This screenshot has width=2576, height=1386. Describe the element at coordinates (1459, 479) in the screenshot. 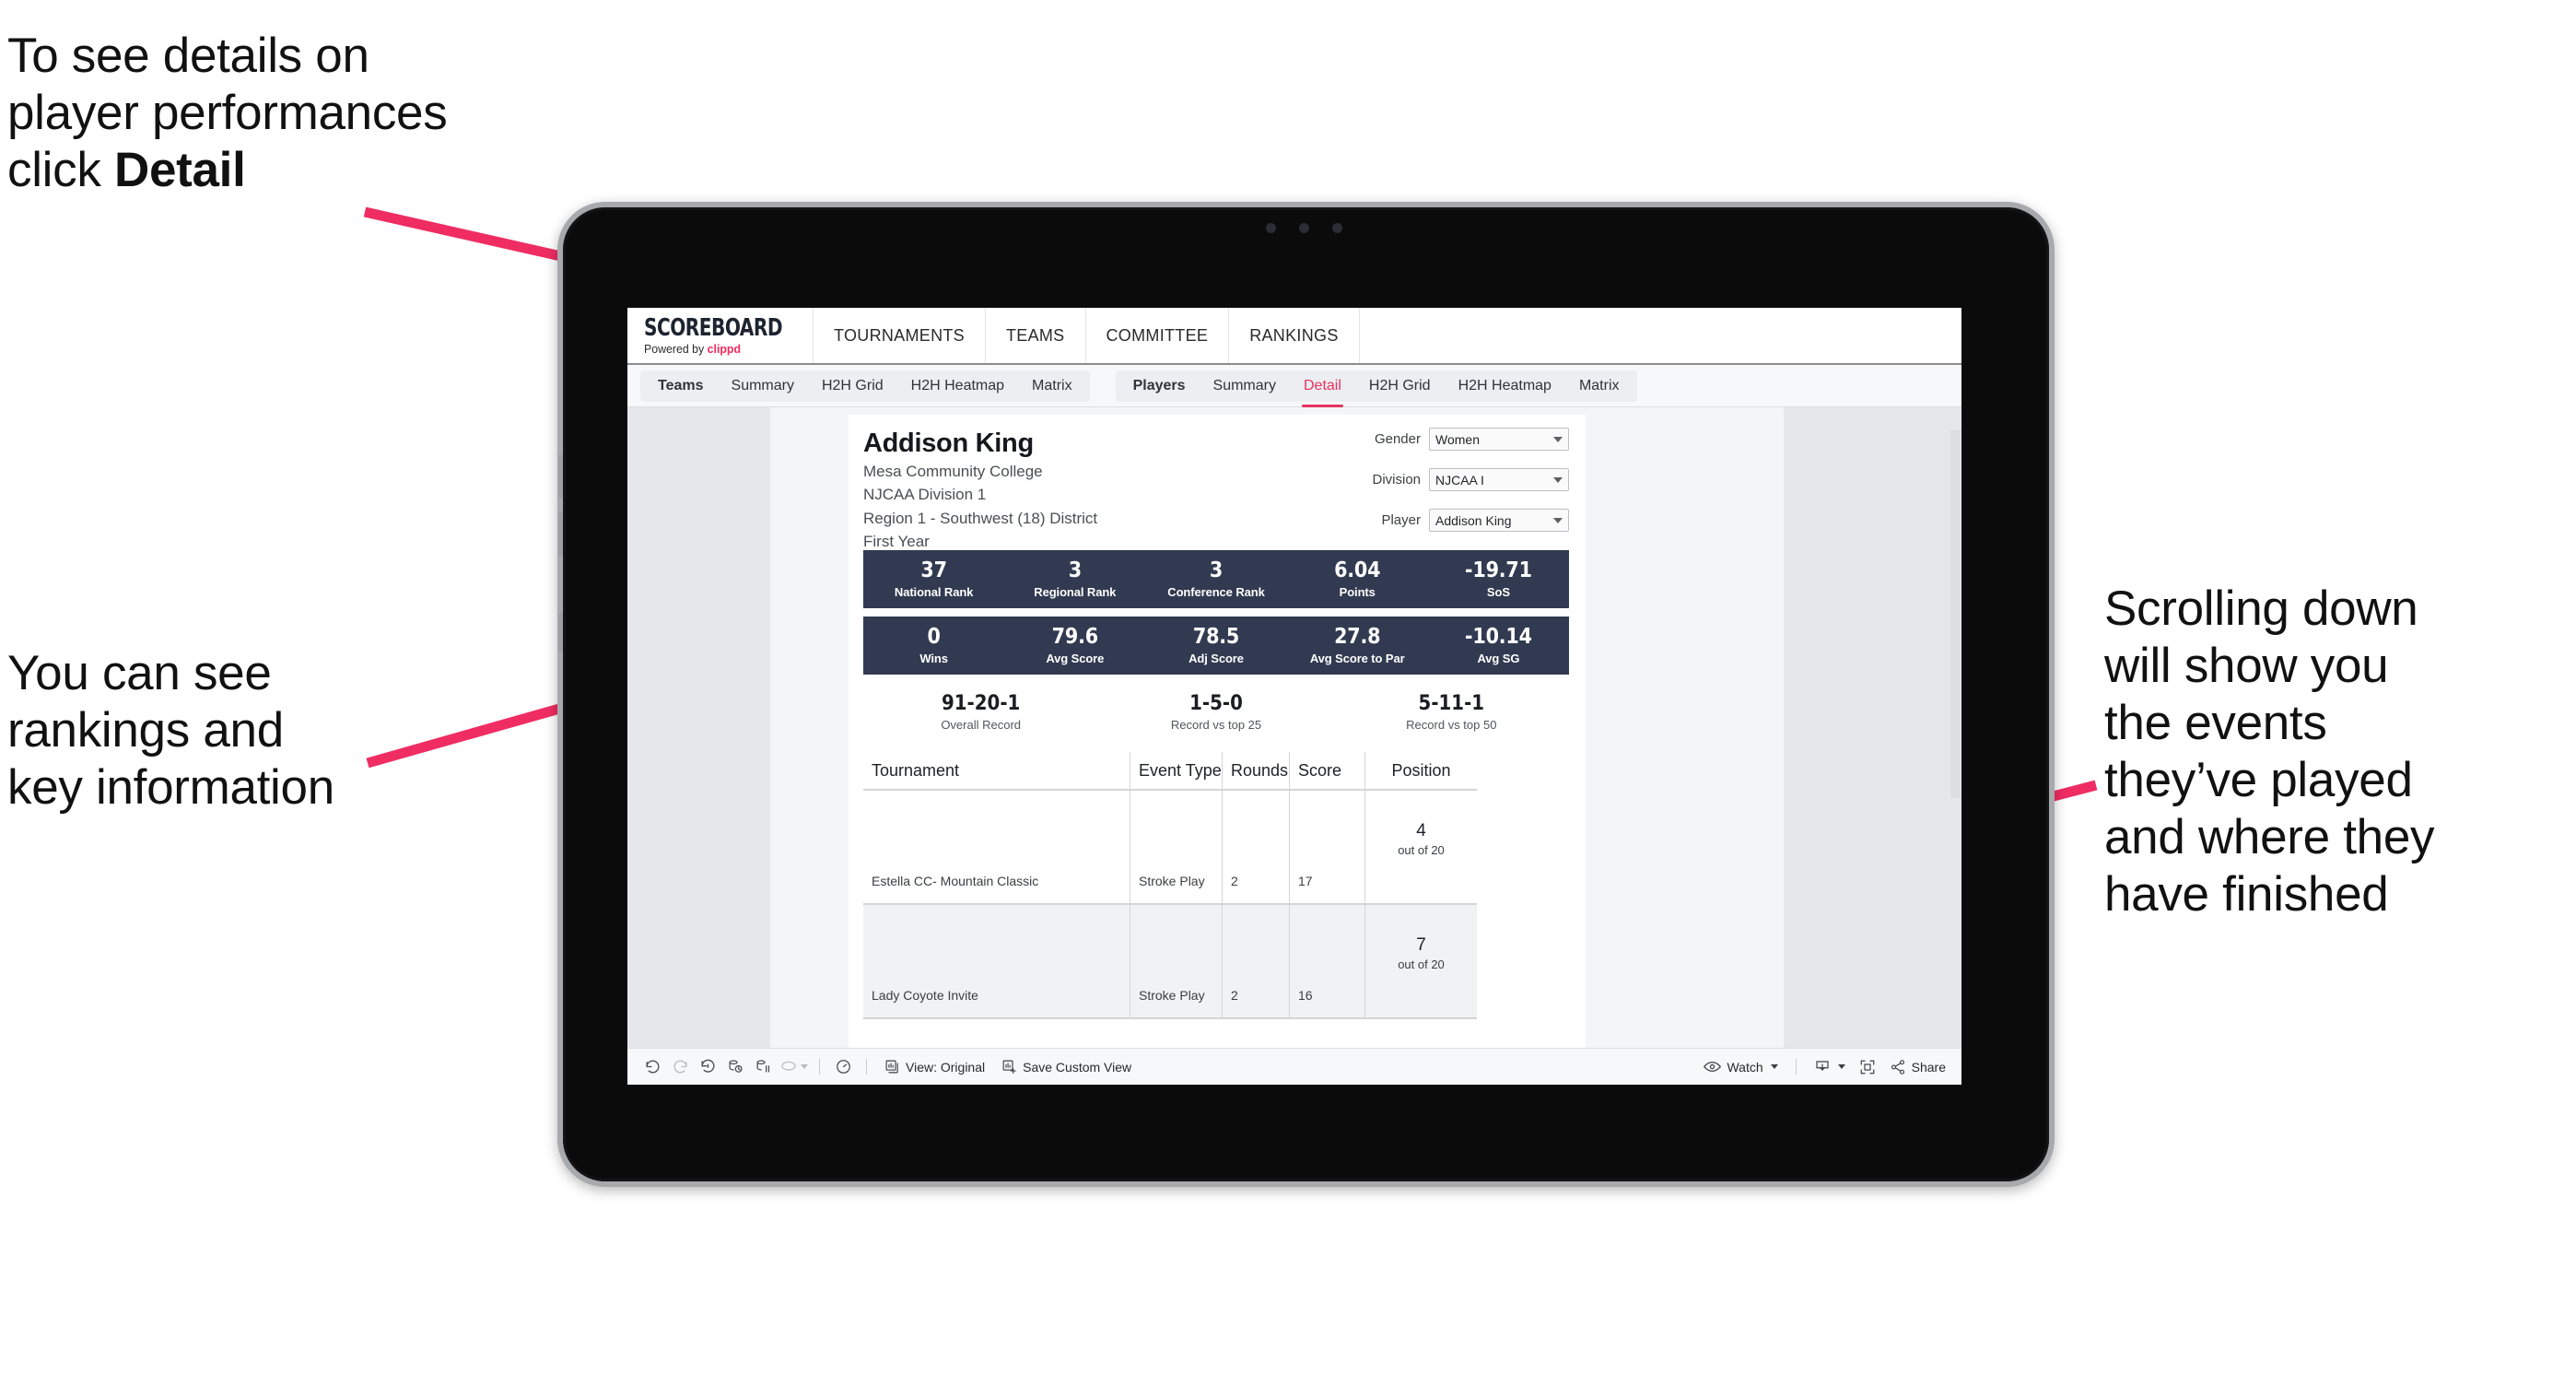

I see `filter-value-division: NJCAA I` at that location.